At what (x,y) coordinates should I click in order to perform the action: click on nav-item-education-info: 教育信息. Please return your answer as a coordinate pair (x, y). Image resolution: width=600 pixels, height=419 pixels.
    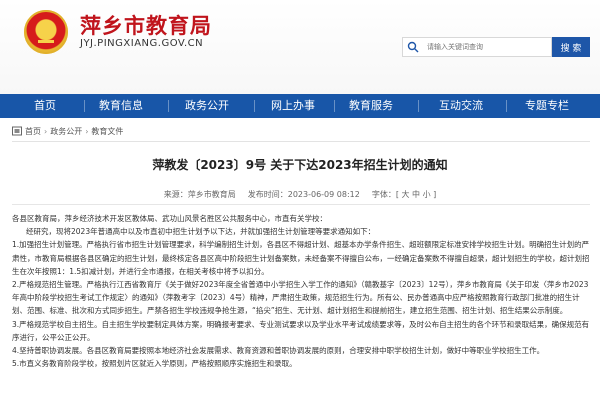
    Looking at the image, I should click on (121, 106).